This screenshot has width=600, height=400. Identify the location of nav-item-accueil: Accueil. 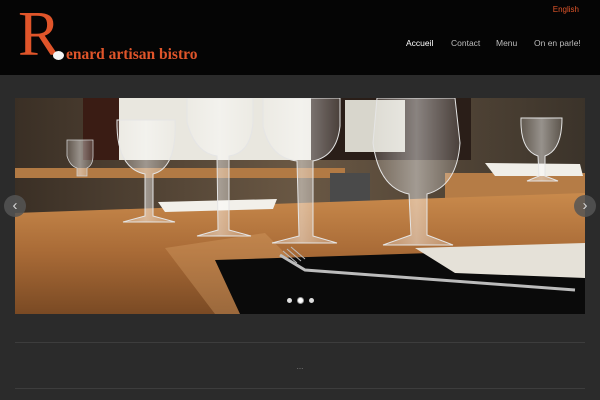
(419, 43).